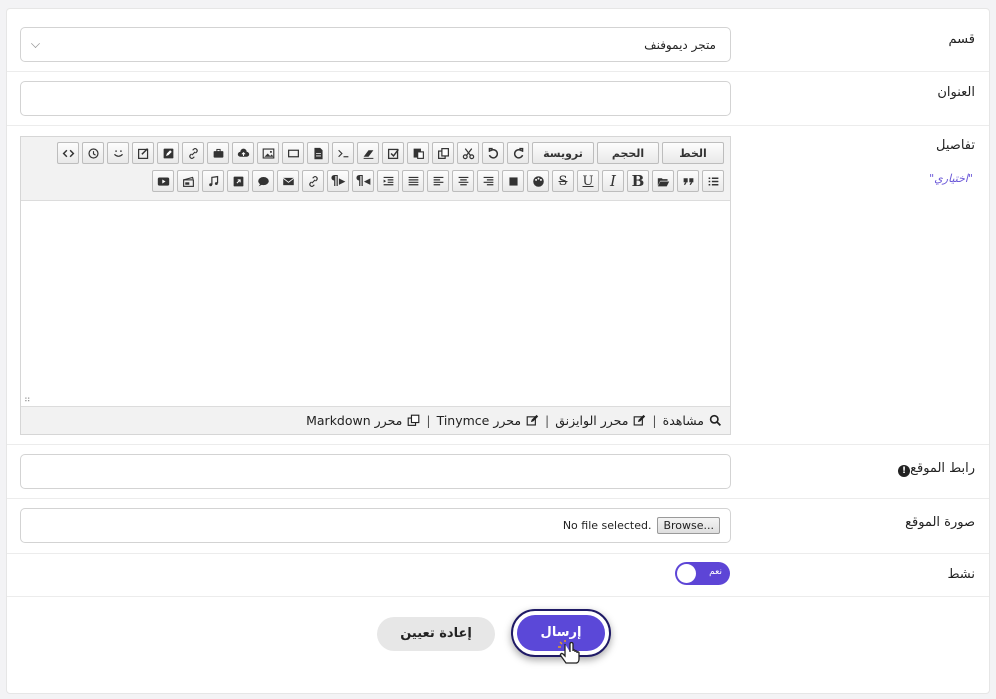 This screenshot has width=996, height=699. I want to click on editor-toolbar: الخط الحجم ترويسة B I U S ¶◂ ¶▸, so click(375, 169).